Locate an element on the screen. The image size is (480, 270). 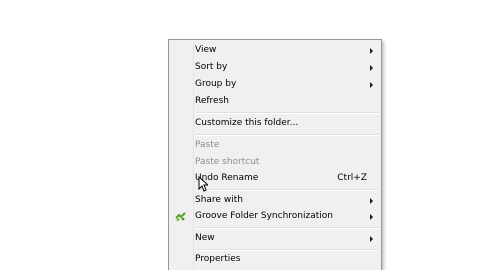
menu-item-groove-sync: Groove Folder Synchronization is located at coordinates (275, 216).